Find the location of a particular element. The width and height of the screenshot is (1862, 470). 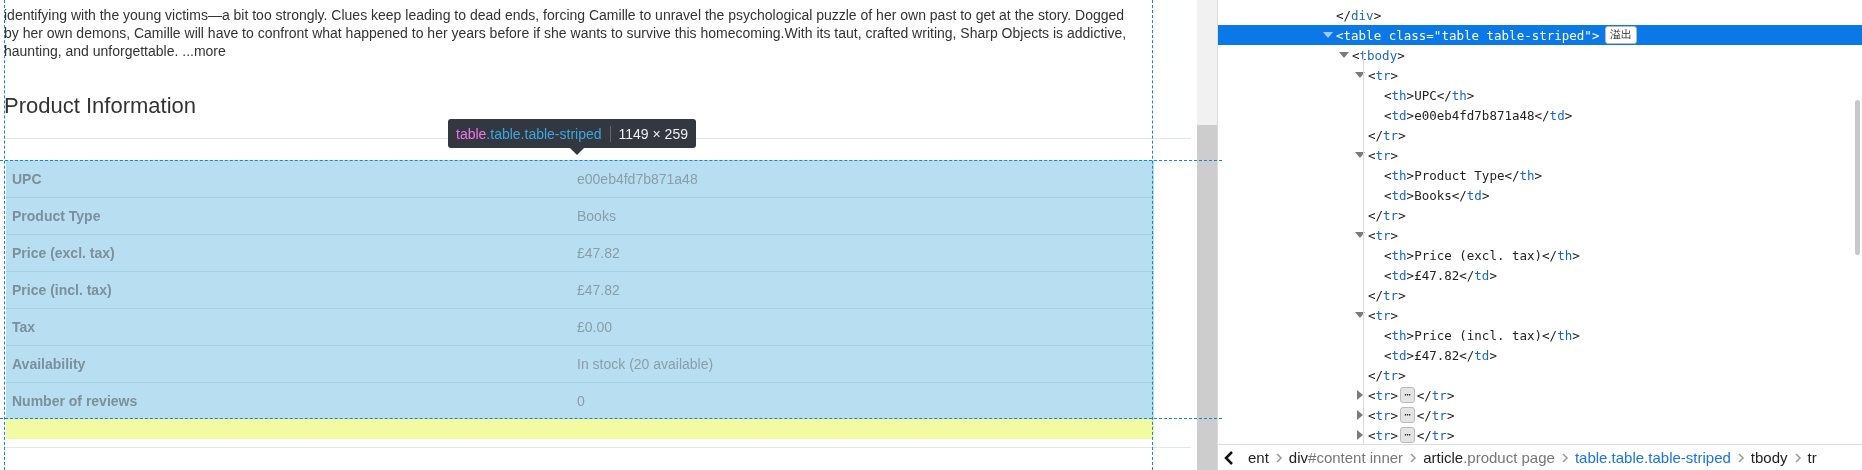

code-text: <table class="table table-striped"> is located at coordinates (1468, 35).